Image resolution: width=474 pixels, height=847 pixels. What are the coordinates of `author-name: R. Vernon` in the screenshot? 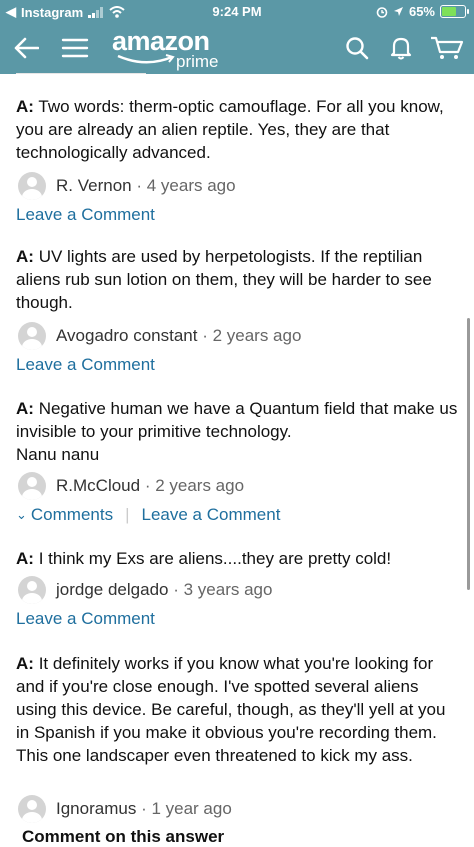 It's located at (94, 186).